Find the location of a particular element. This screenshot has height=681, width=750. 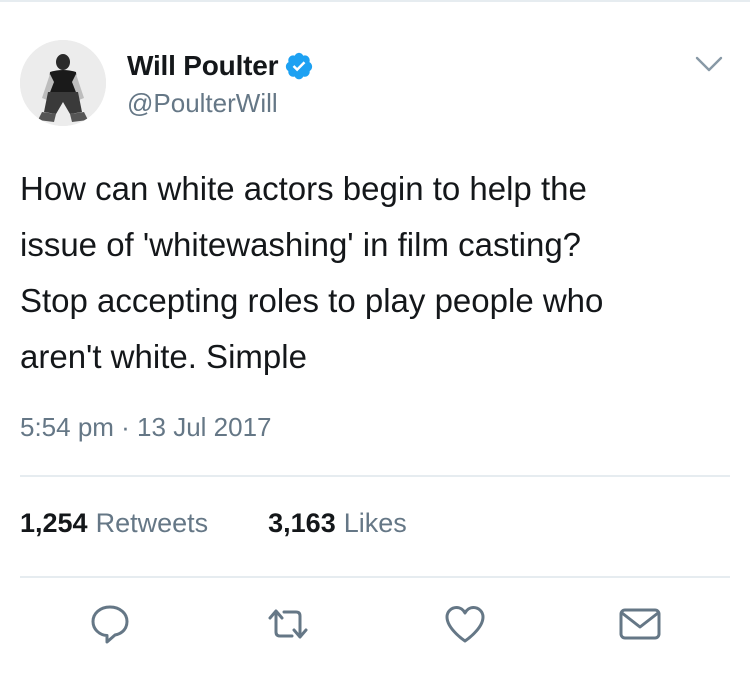

avatar is located at coordinates (63, 83).